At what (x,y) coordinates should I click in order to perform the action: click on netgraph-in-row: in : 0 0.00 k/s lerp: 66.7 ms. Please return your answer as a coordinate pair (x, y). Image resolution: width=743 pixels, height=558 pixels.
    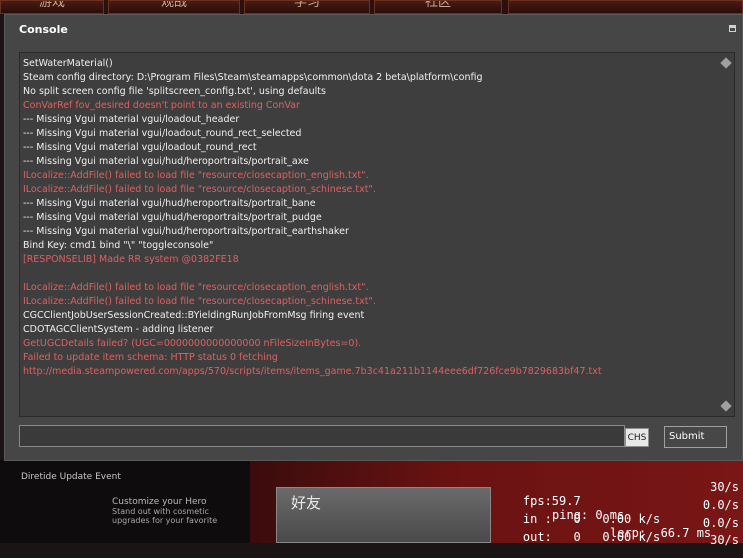
    Looking at the image, I should click on (602, 519).